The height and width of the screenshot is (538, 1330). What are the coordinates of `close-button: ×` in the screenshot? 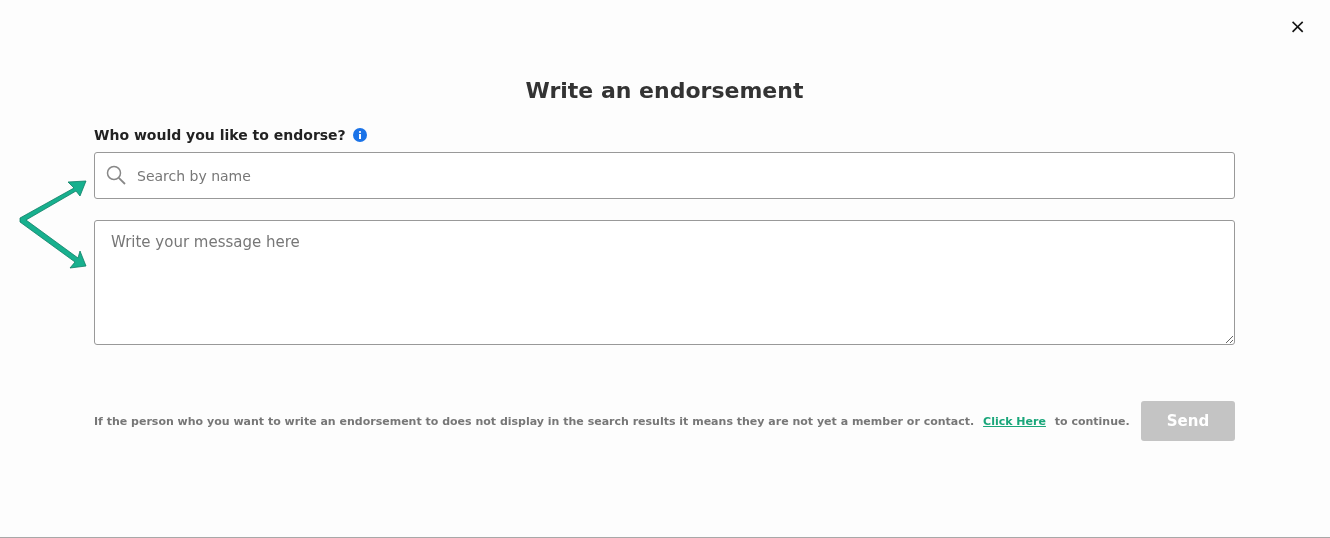 It's located at (1297, 26).